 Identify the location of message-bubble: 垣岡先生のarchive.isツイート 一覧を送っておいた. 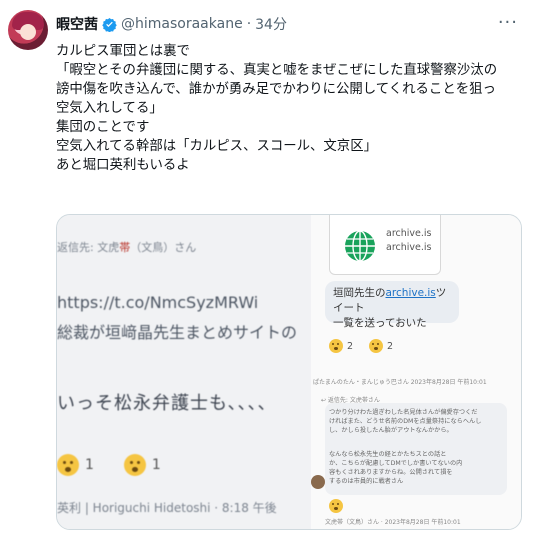
(392, 305).